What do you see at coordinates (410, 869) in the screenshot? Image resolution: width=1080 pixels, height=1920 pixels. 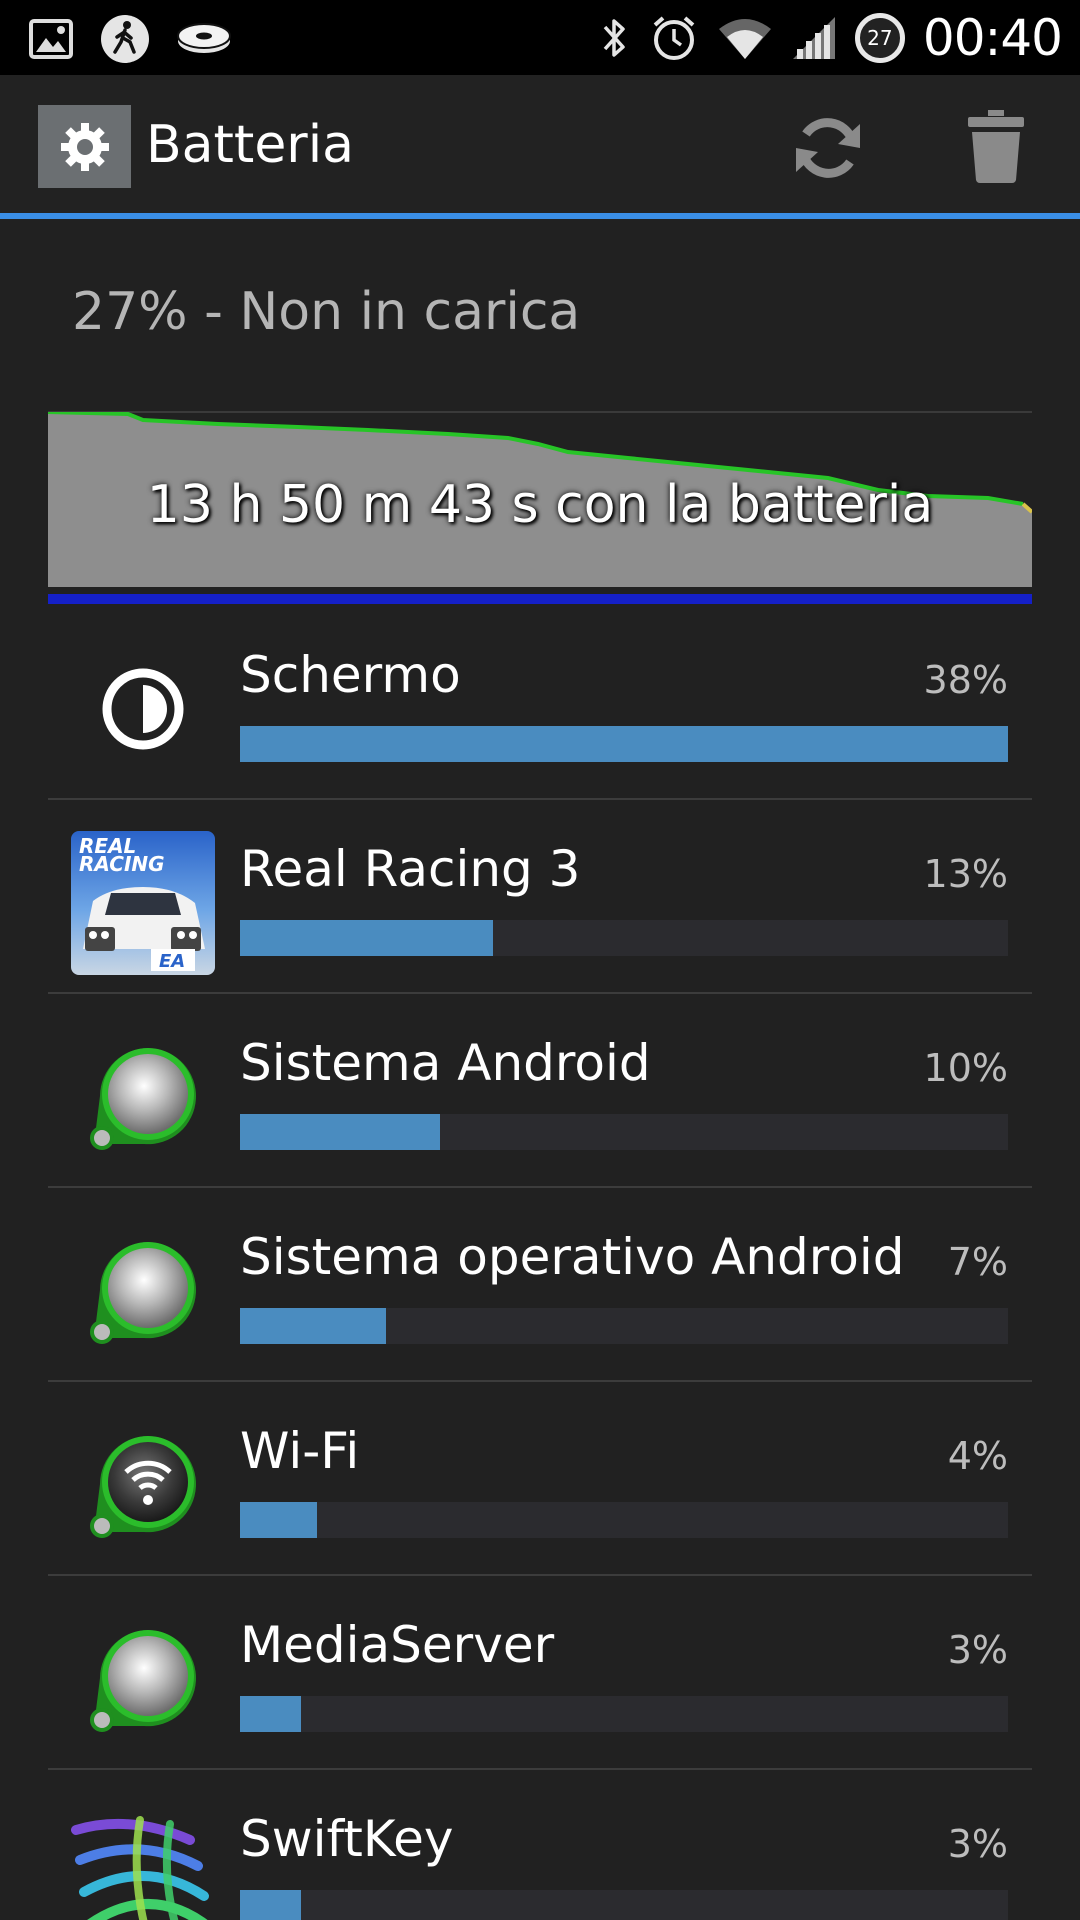 I see `list-item-name: Real Racing 3` at bounding box center [410, 869].